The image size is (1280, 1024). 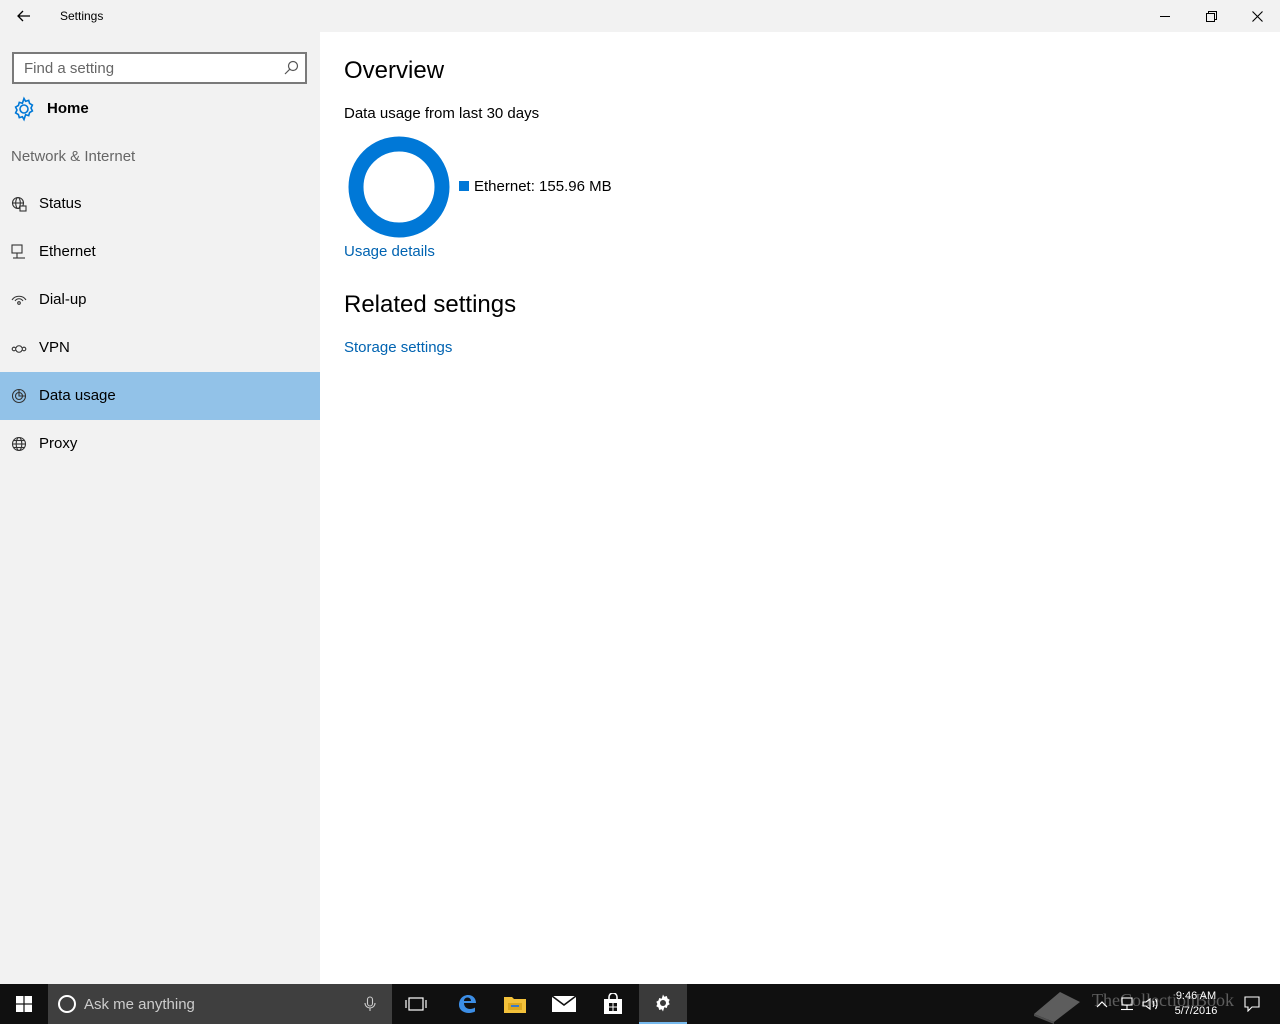 I want to click on proxy-globe-icon, so click(x=19, y=444).